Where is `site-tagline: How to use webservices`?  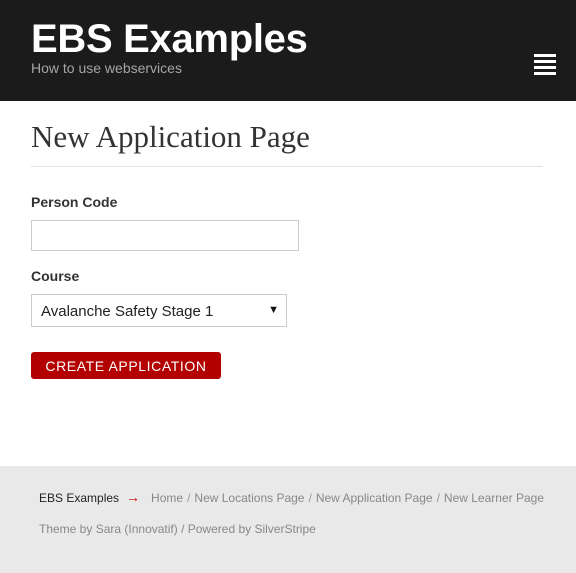 site-tagline: How to use webservices is located at coordinates (106, 68).